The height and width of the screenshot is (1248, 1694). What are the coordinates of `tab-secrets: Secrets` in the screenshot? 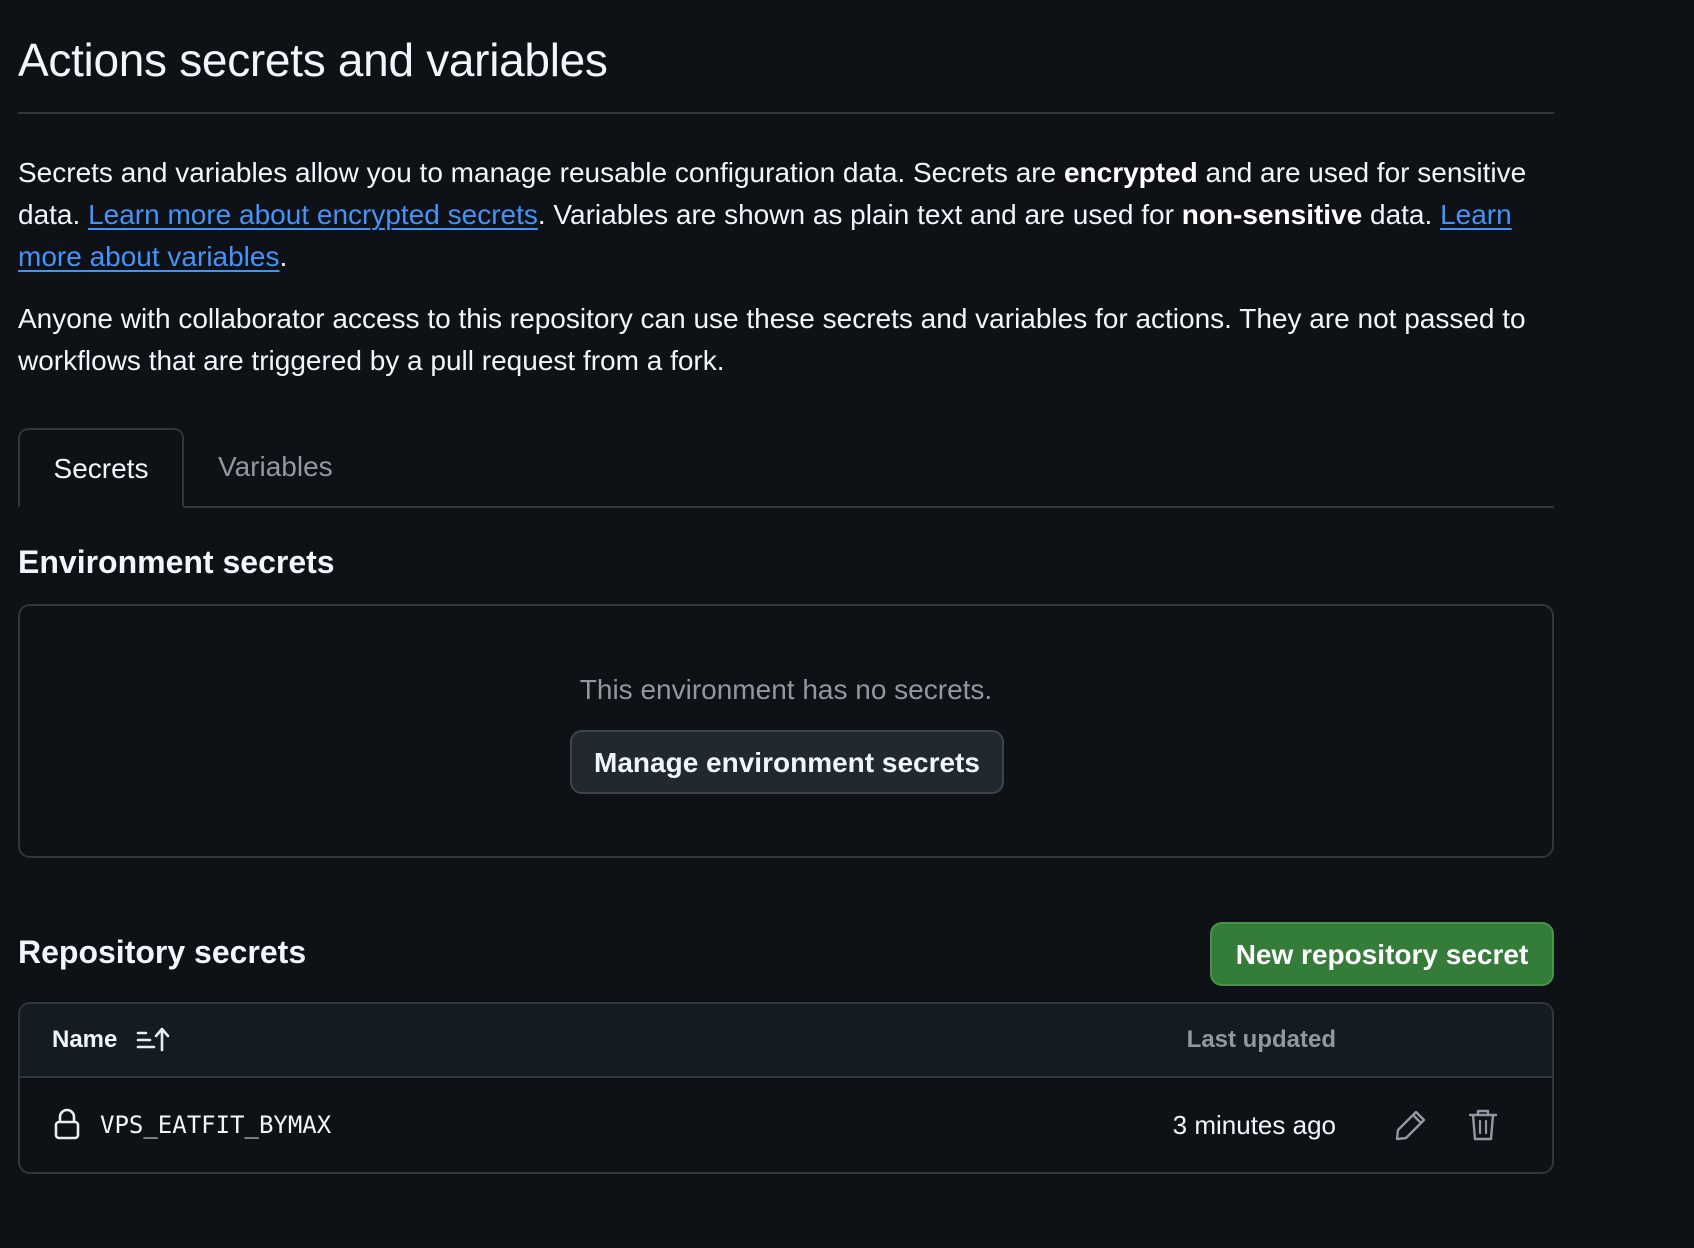 It's located at (101, 468).